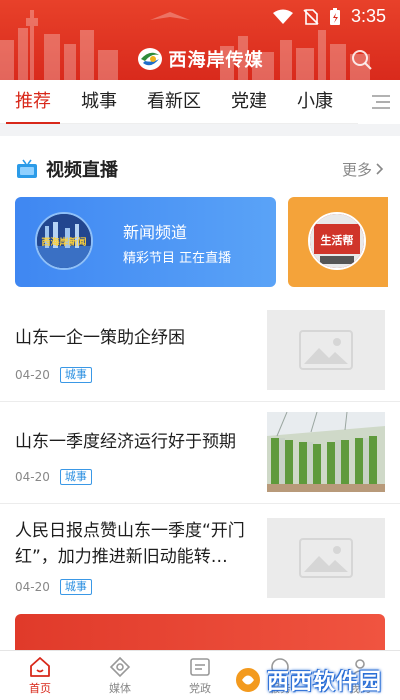 Image resolution: width=400 pixels, height=700 pixels. I want to click on no-sim-icon, so click(311, 16).